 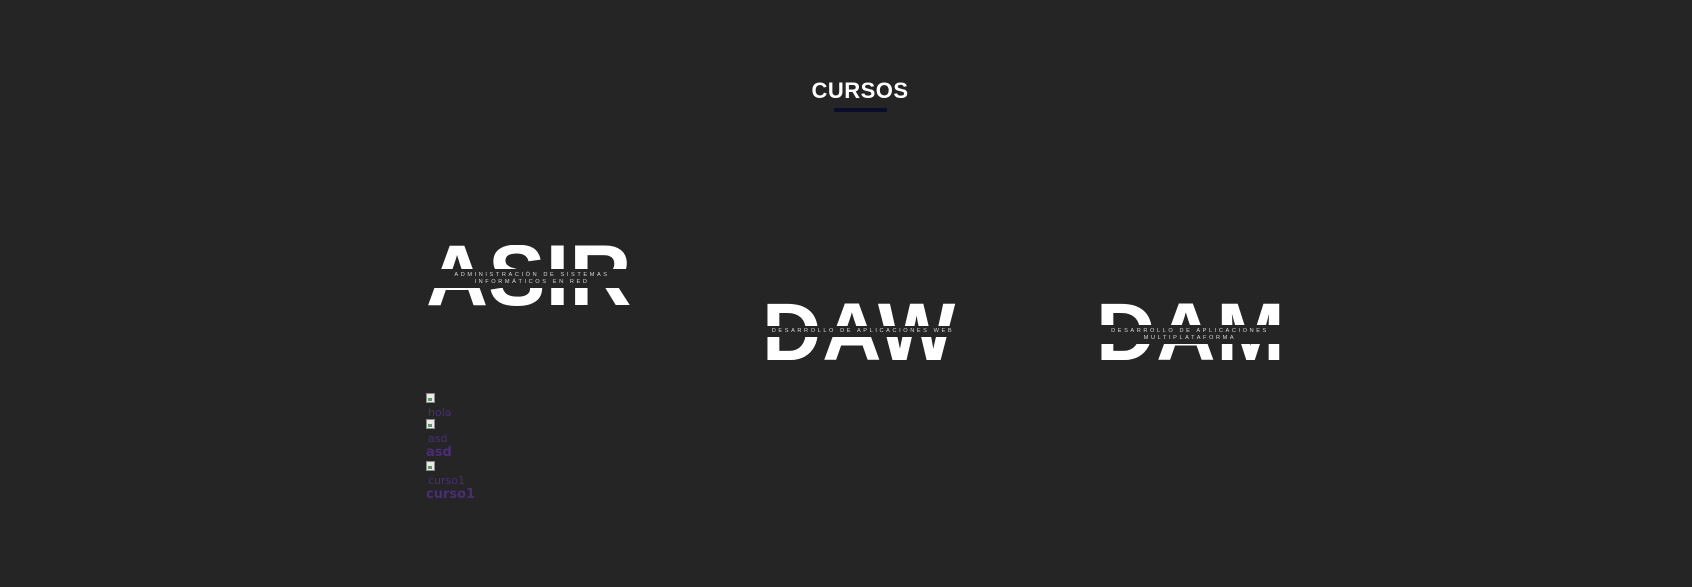 I want to click on course-list: hola asd asd curso1 curso1, so click(x=450, y=448).